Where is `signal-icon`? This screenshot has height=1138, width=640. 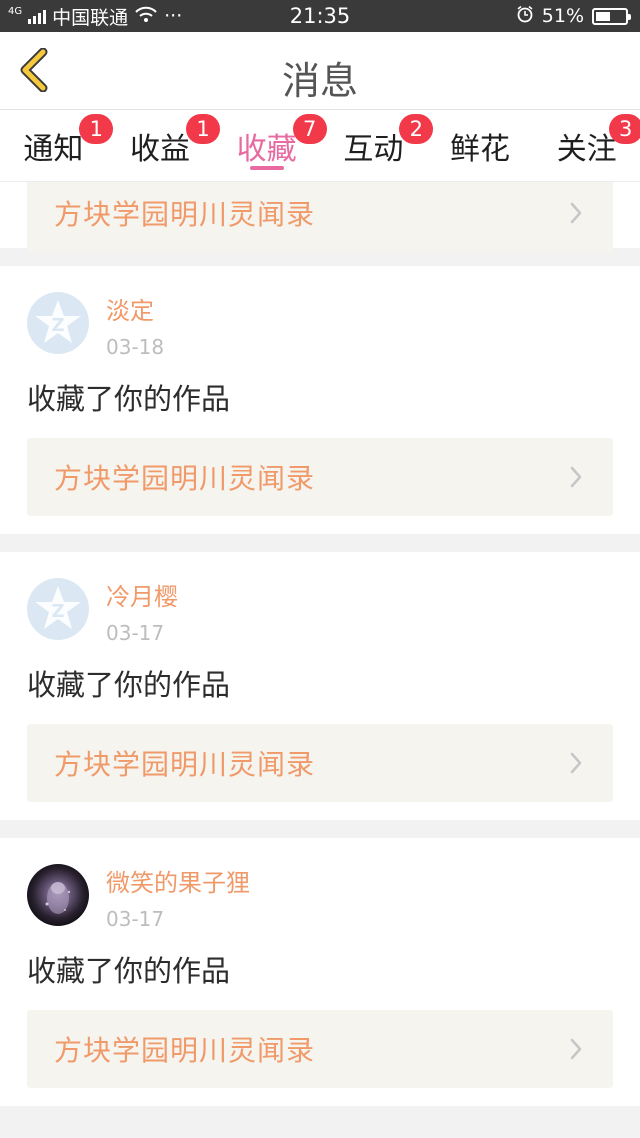 signal-icon is located at coordinates (37, 16).